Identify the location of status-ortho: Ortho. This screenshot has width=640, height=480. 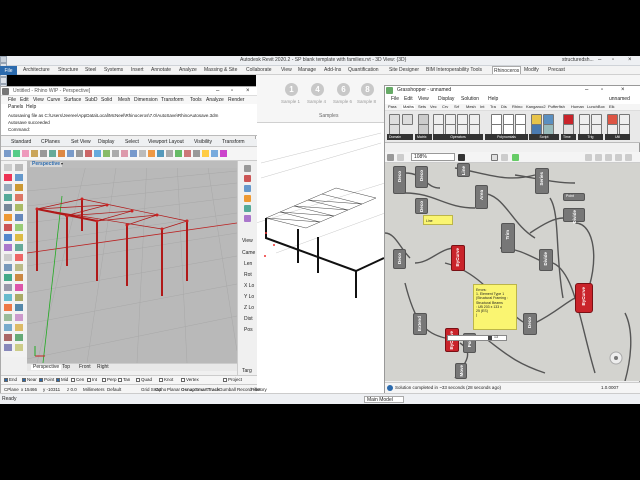
(160, 390).